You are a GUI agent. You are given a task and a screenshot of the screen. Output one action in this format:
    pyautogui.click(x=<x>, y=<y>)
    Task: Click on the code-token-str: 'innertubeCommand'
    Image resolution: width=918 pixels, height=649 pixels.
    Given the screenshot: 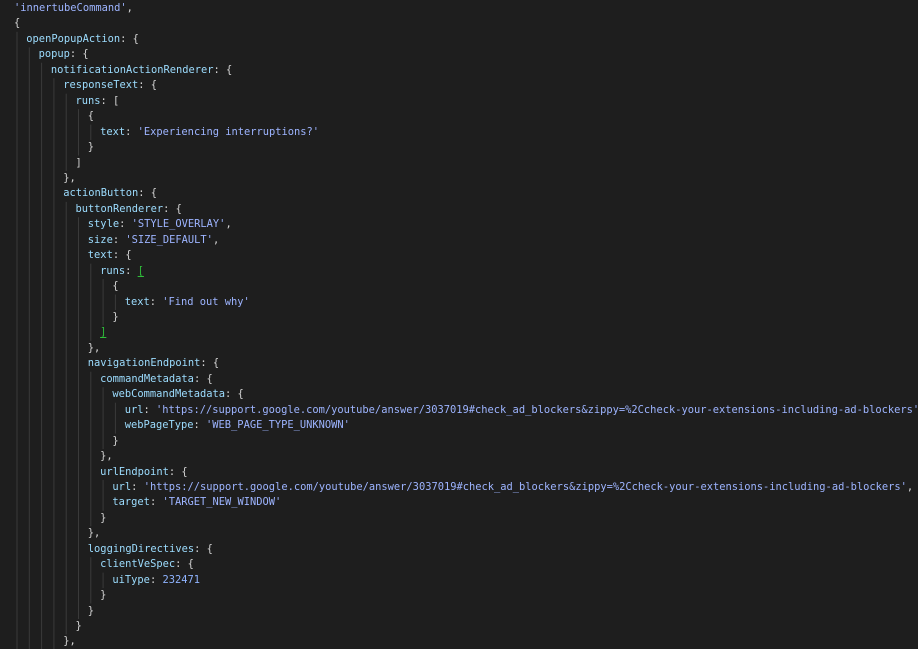 What is the action you would take?
    pyautogui.click(x=70, y=8)
    